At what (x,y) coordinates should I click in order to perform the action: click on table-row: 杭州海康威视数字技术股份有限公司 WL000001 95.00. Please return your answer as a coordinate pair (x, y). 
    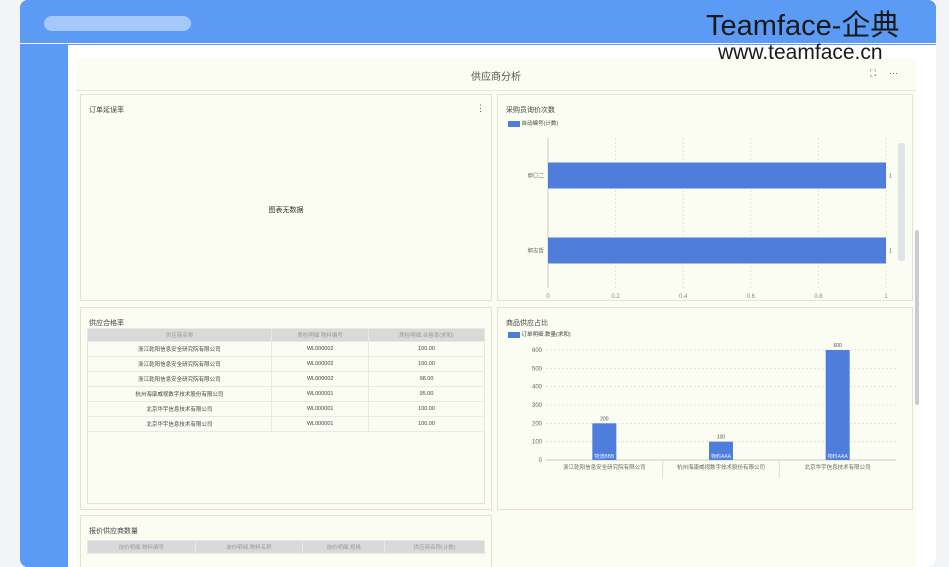
    Looking at the image, I should click on (286, 394).